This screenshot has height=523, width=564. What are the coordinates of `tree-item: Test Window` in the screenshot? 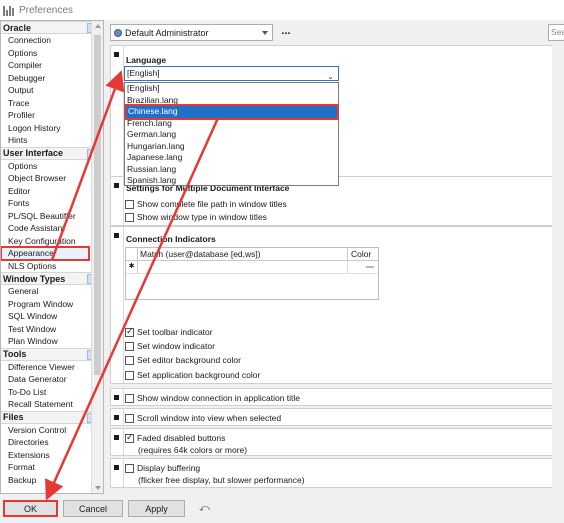 It's located at (52, 329).